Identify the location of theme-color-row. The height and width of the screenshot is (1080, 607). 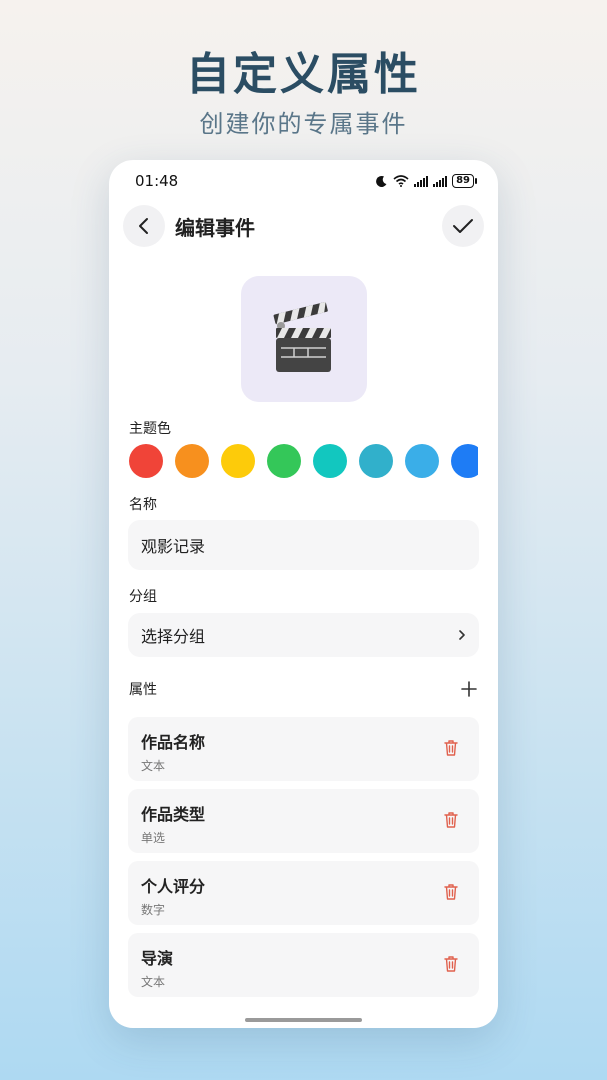
(303, 461).